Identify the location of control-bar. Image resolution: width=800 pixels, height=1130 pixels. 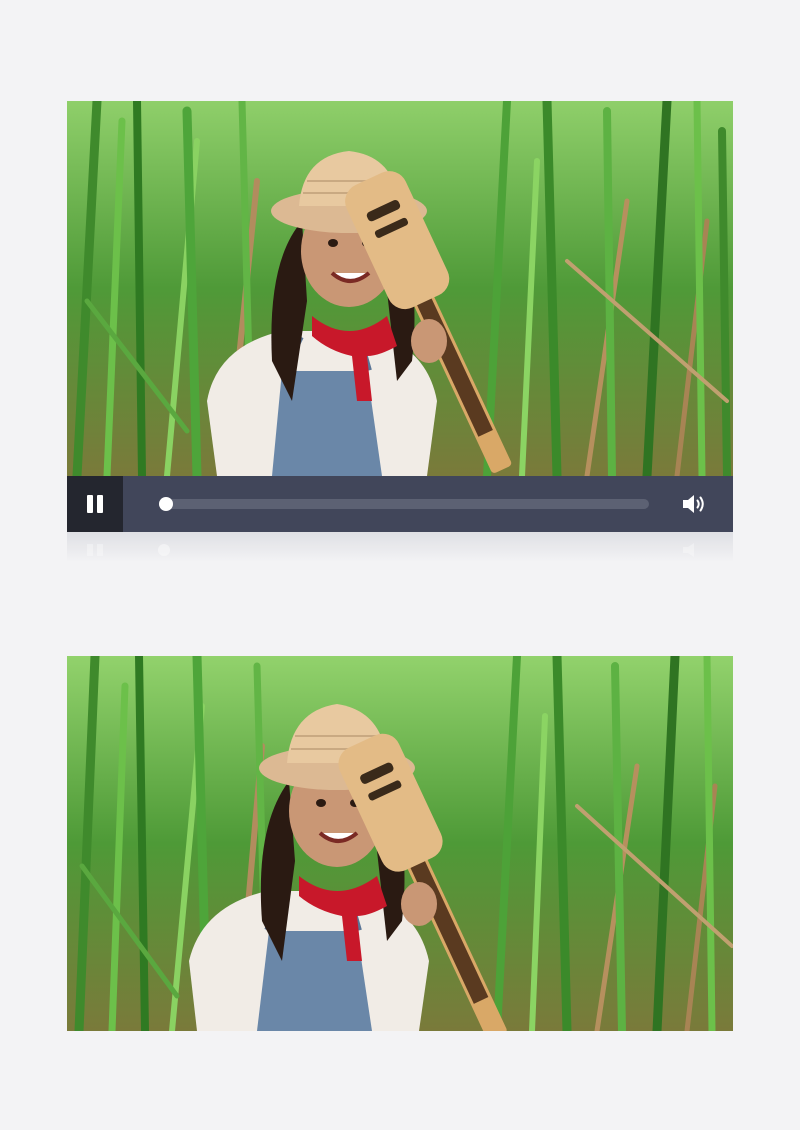
(400, 504).